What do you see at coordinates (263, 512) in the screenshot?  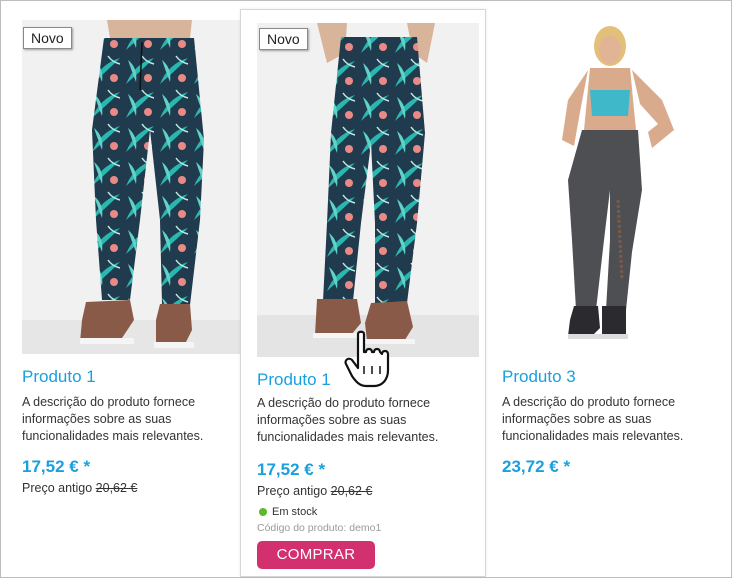 I see `in-stock-dot-icon` at bounding box center [263, 512].